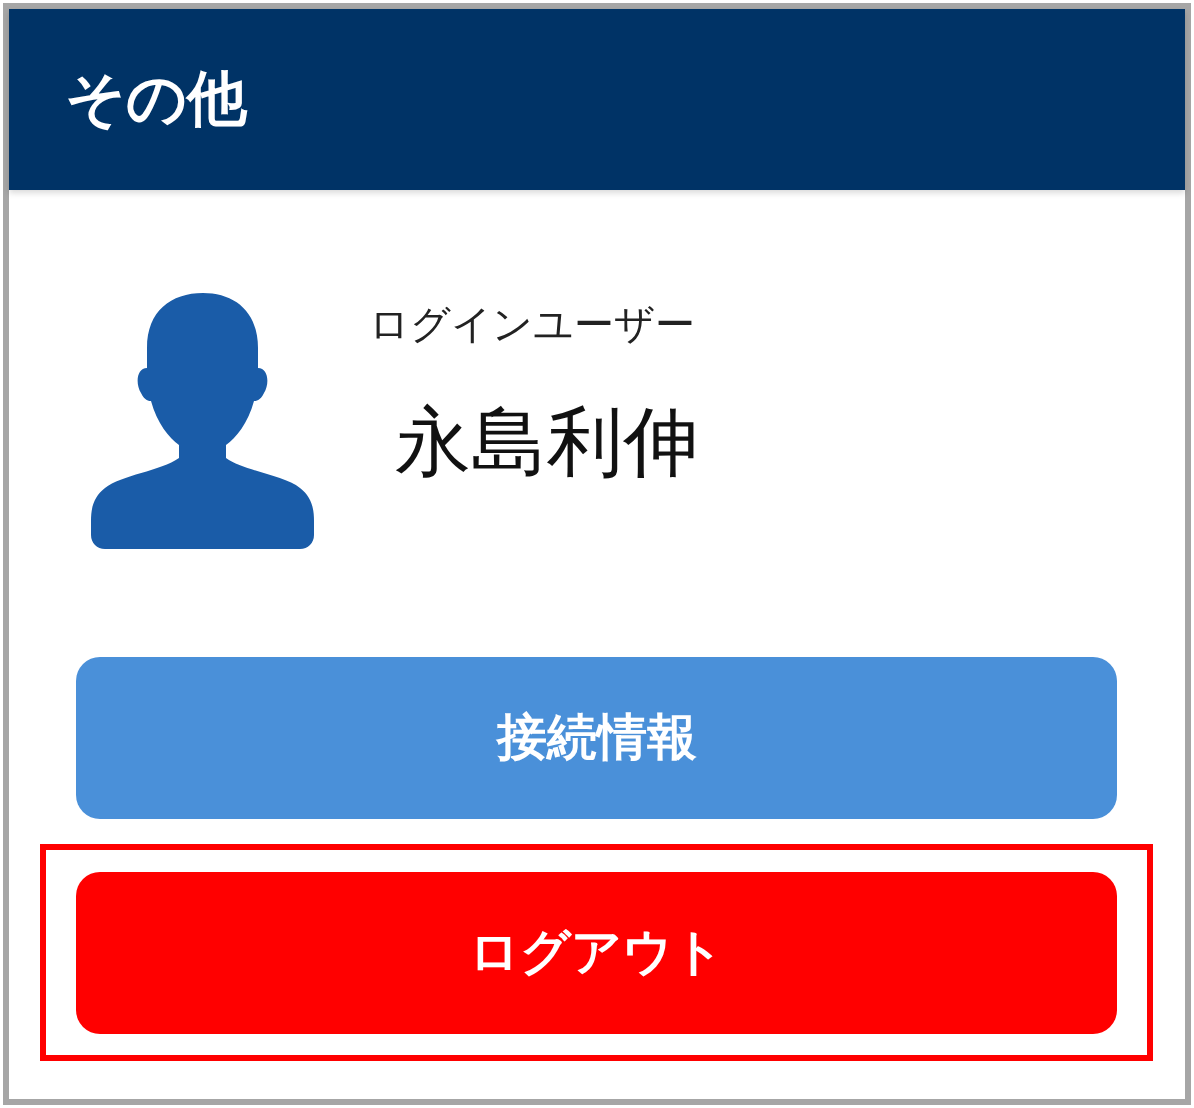 The height and width of the screenshot is (1108, 1194). I want to click on page-title: その他, so click(156, 98).